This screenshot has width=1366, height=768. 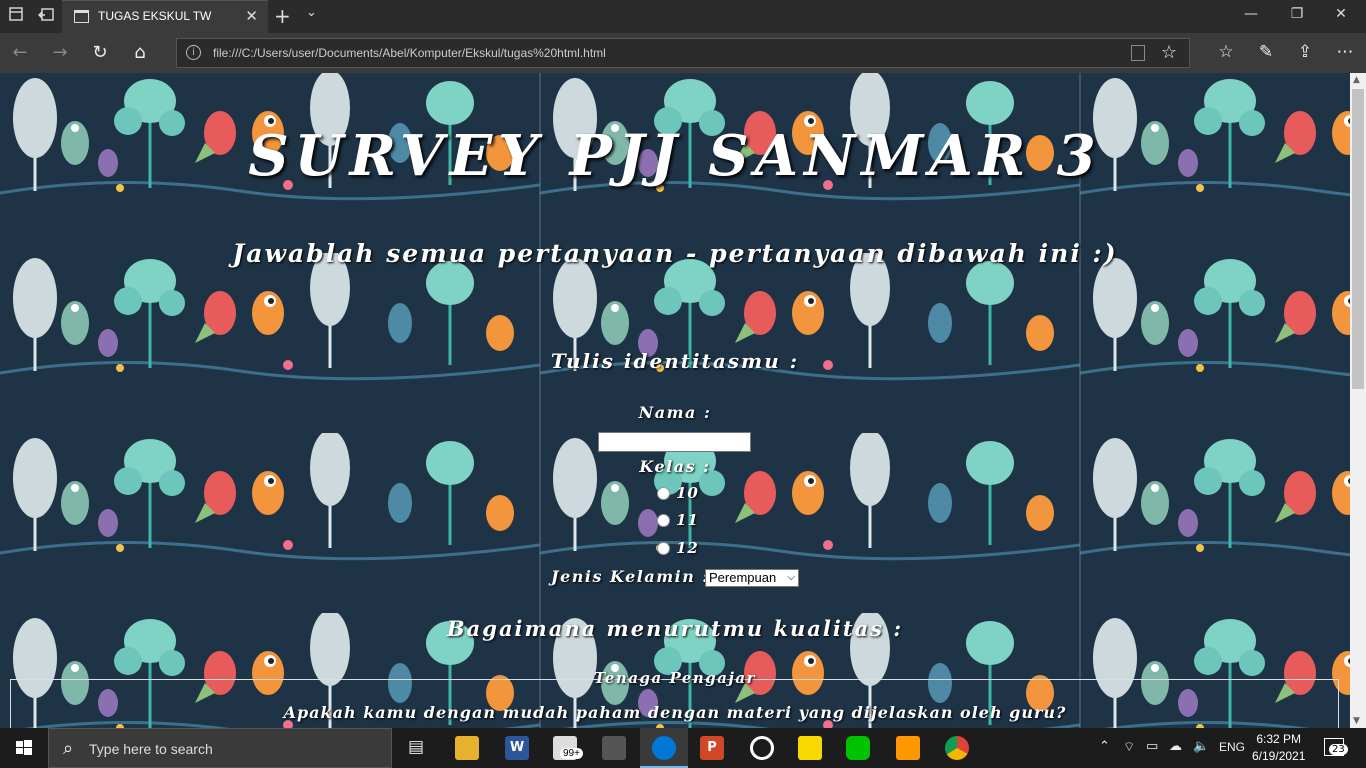 I want to click on dropbox-icon: ☁, so click(x=1175, y=746).